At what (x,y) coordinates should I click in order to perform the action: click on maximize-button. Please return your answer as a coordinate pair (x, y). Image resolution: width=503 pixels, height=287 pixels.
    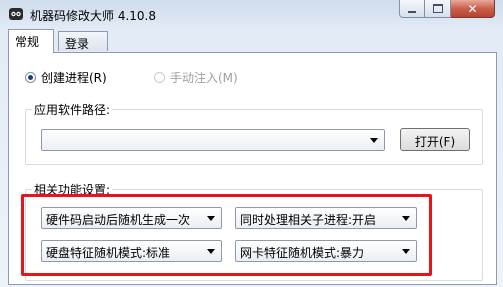
    Looking at the image, I should click on (438, 9).